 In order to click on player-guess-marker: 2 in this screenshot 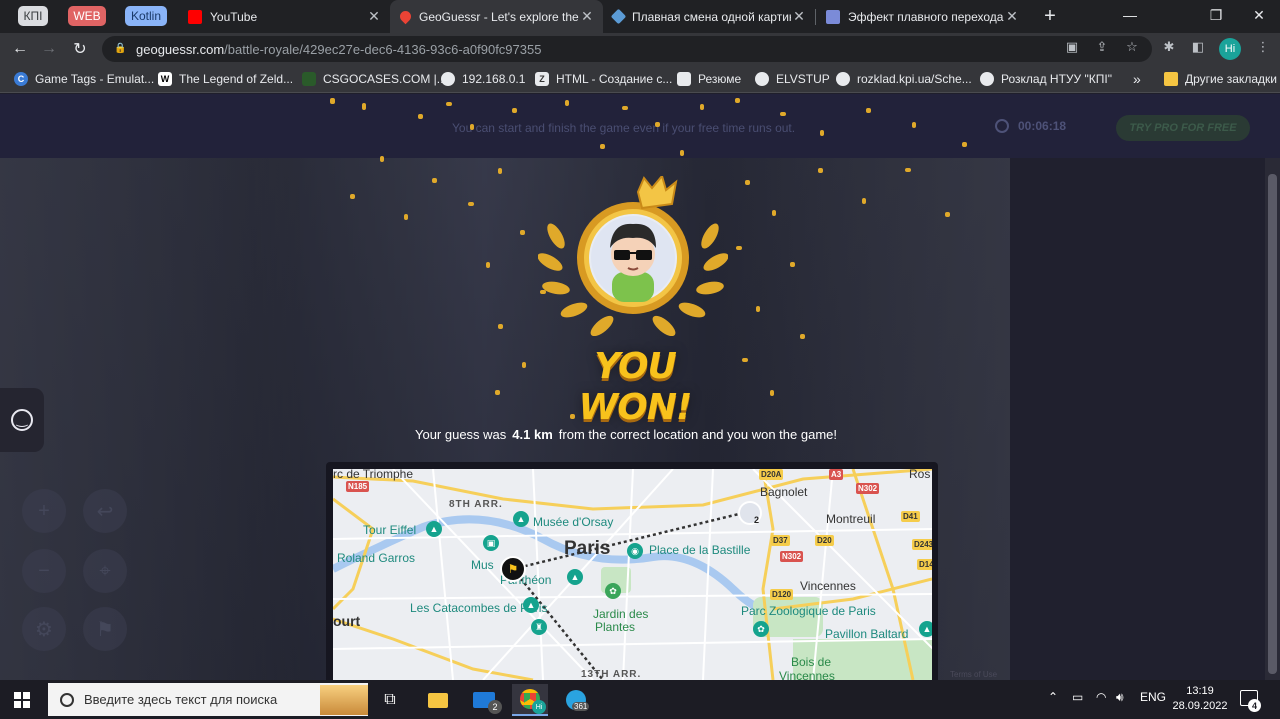, I will do `click(750, 513)`.